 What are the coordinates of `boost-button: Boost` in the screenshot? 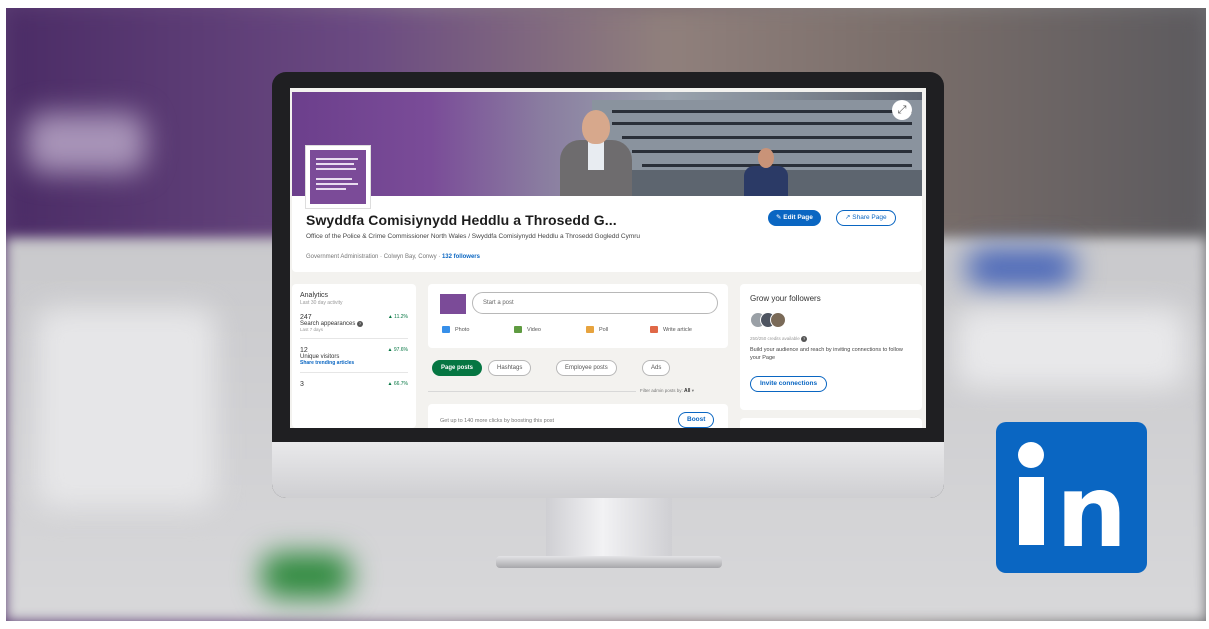 It's located at (696, 420).